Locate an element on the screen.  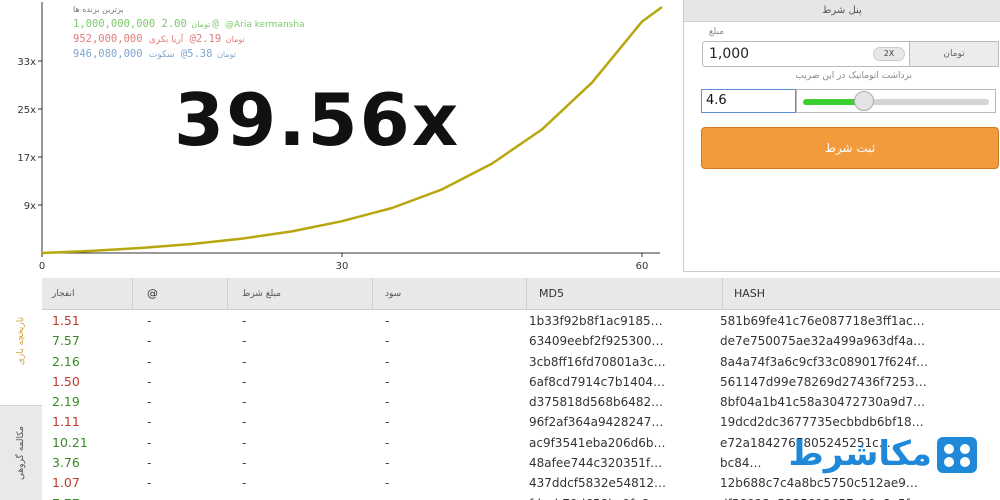
slider-track-rest is located at coordinates (926, 102).